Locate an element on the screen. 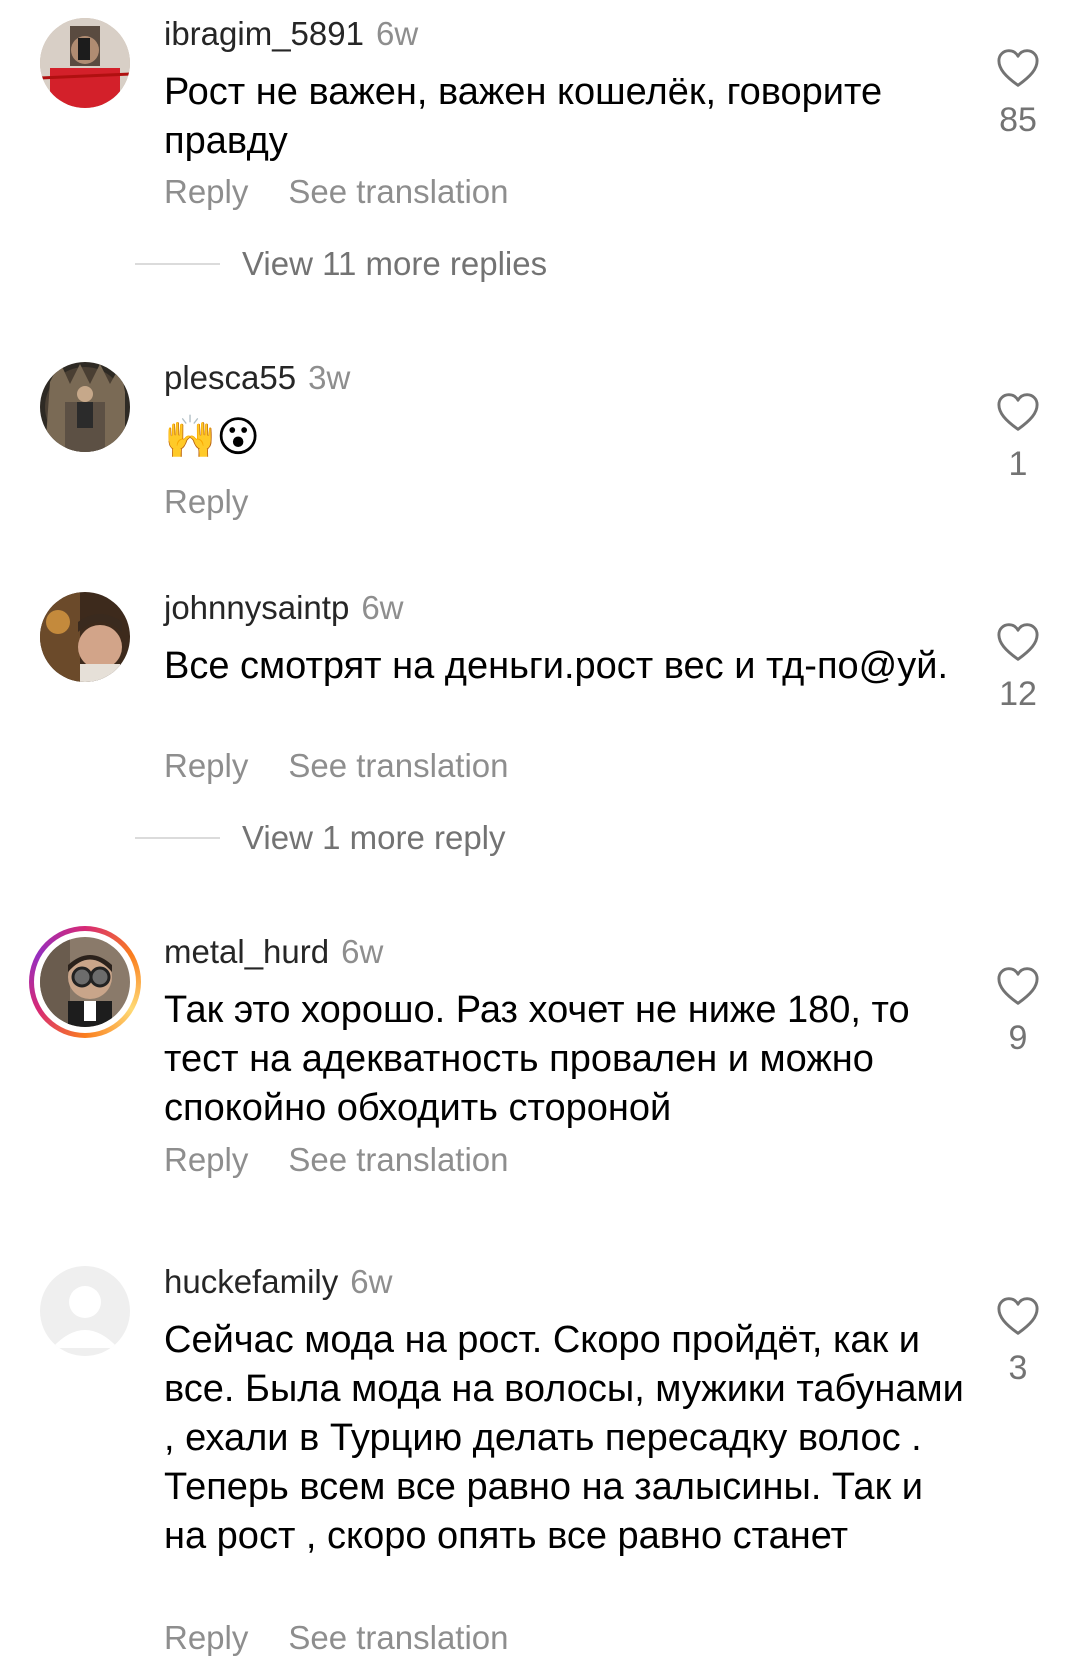 This screenshot has height=1678, width=1078. comment-meta: ibragim_5891 6w is located at coordinates (291, 34).